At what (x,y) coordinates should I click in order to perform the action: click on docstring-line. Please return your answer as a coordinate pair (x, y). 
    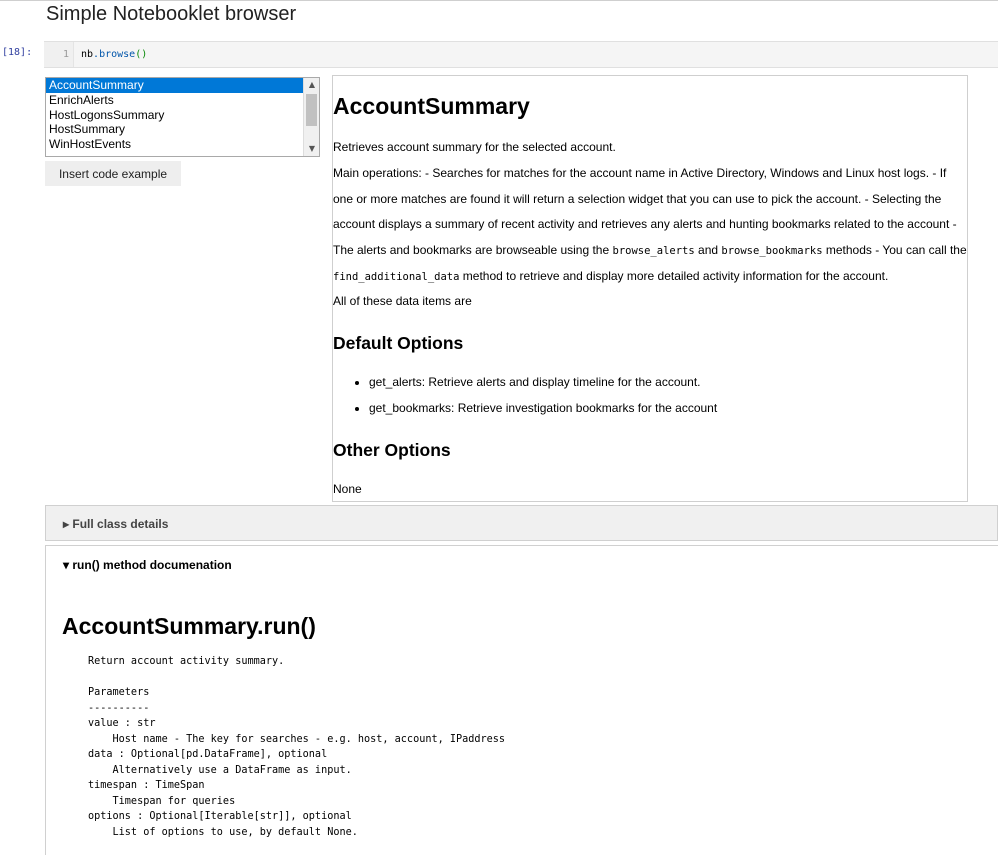
    Looking at the image, I should click on (296, 678).